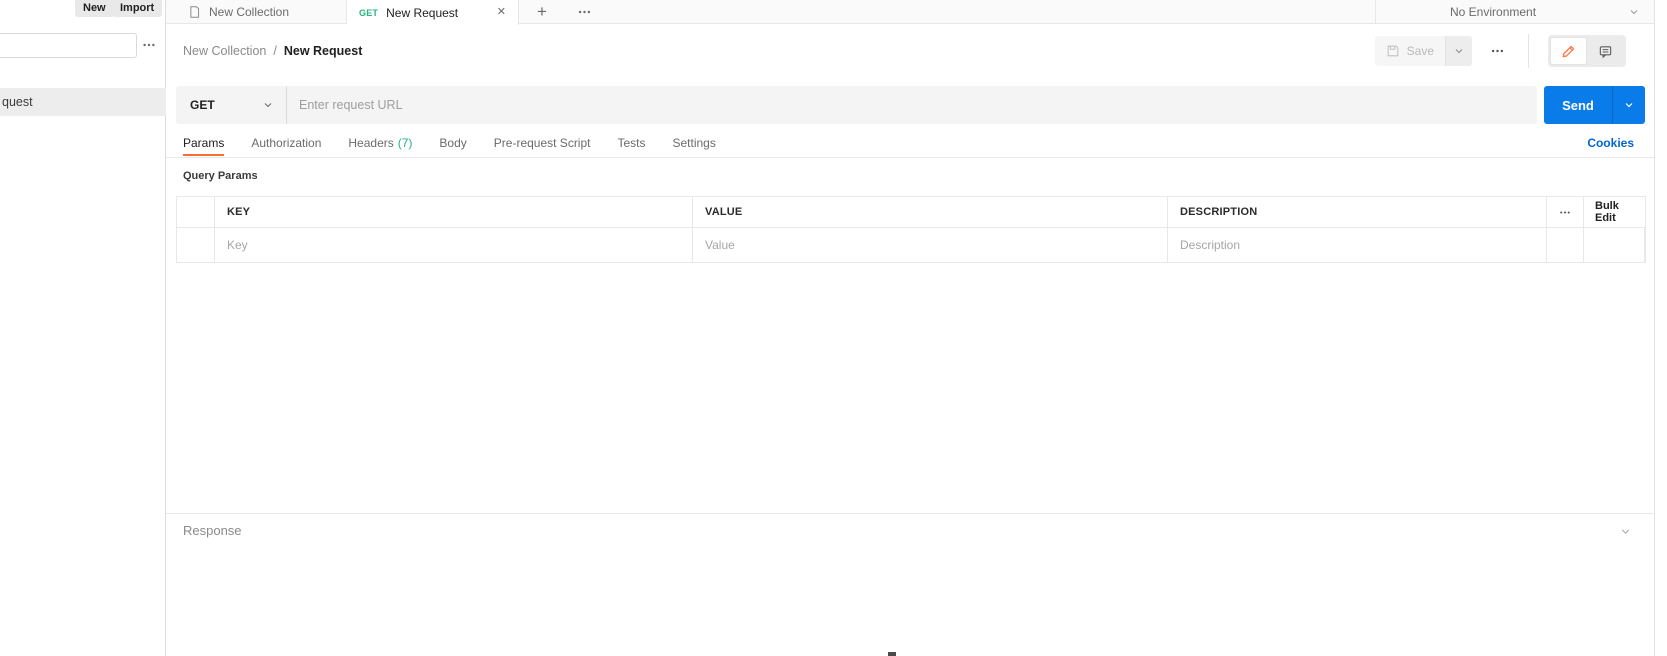  I want to click on row-options-cell, so click(1565, 245).